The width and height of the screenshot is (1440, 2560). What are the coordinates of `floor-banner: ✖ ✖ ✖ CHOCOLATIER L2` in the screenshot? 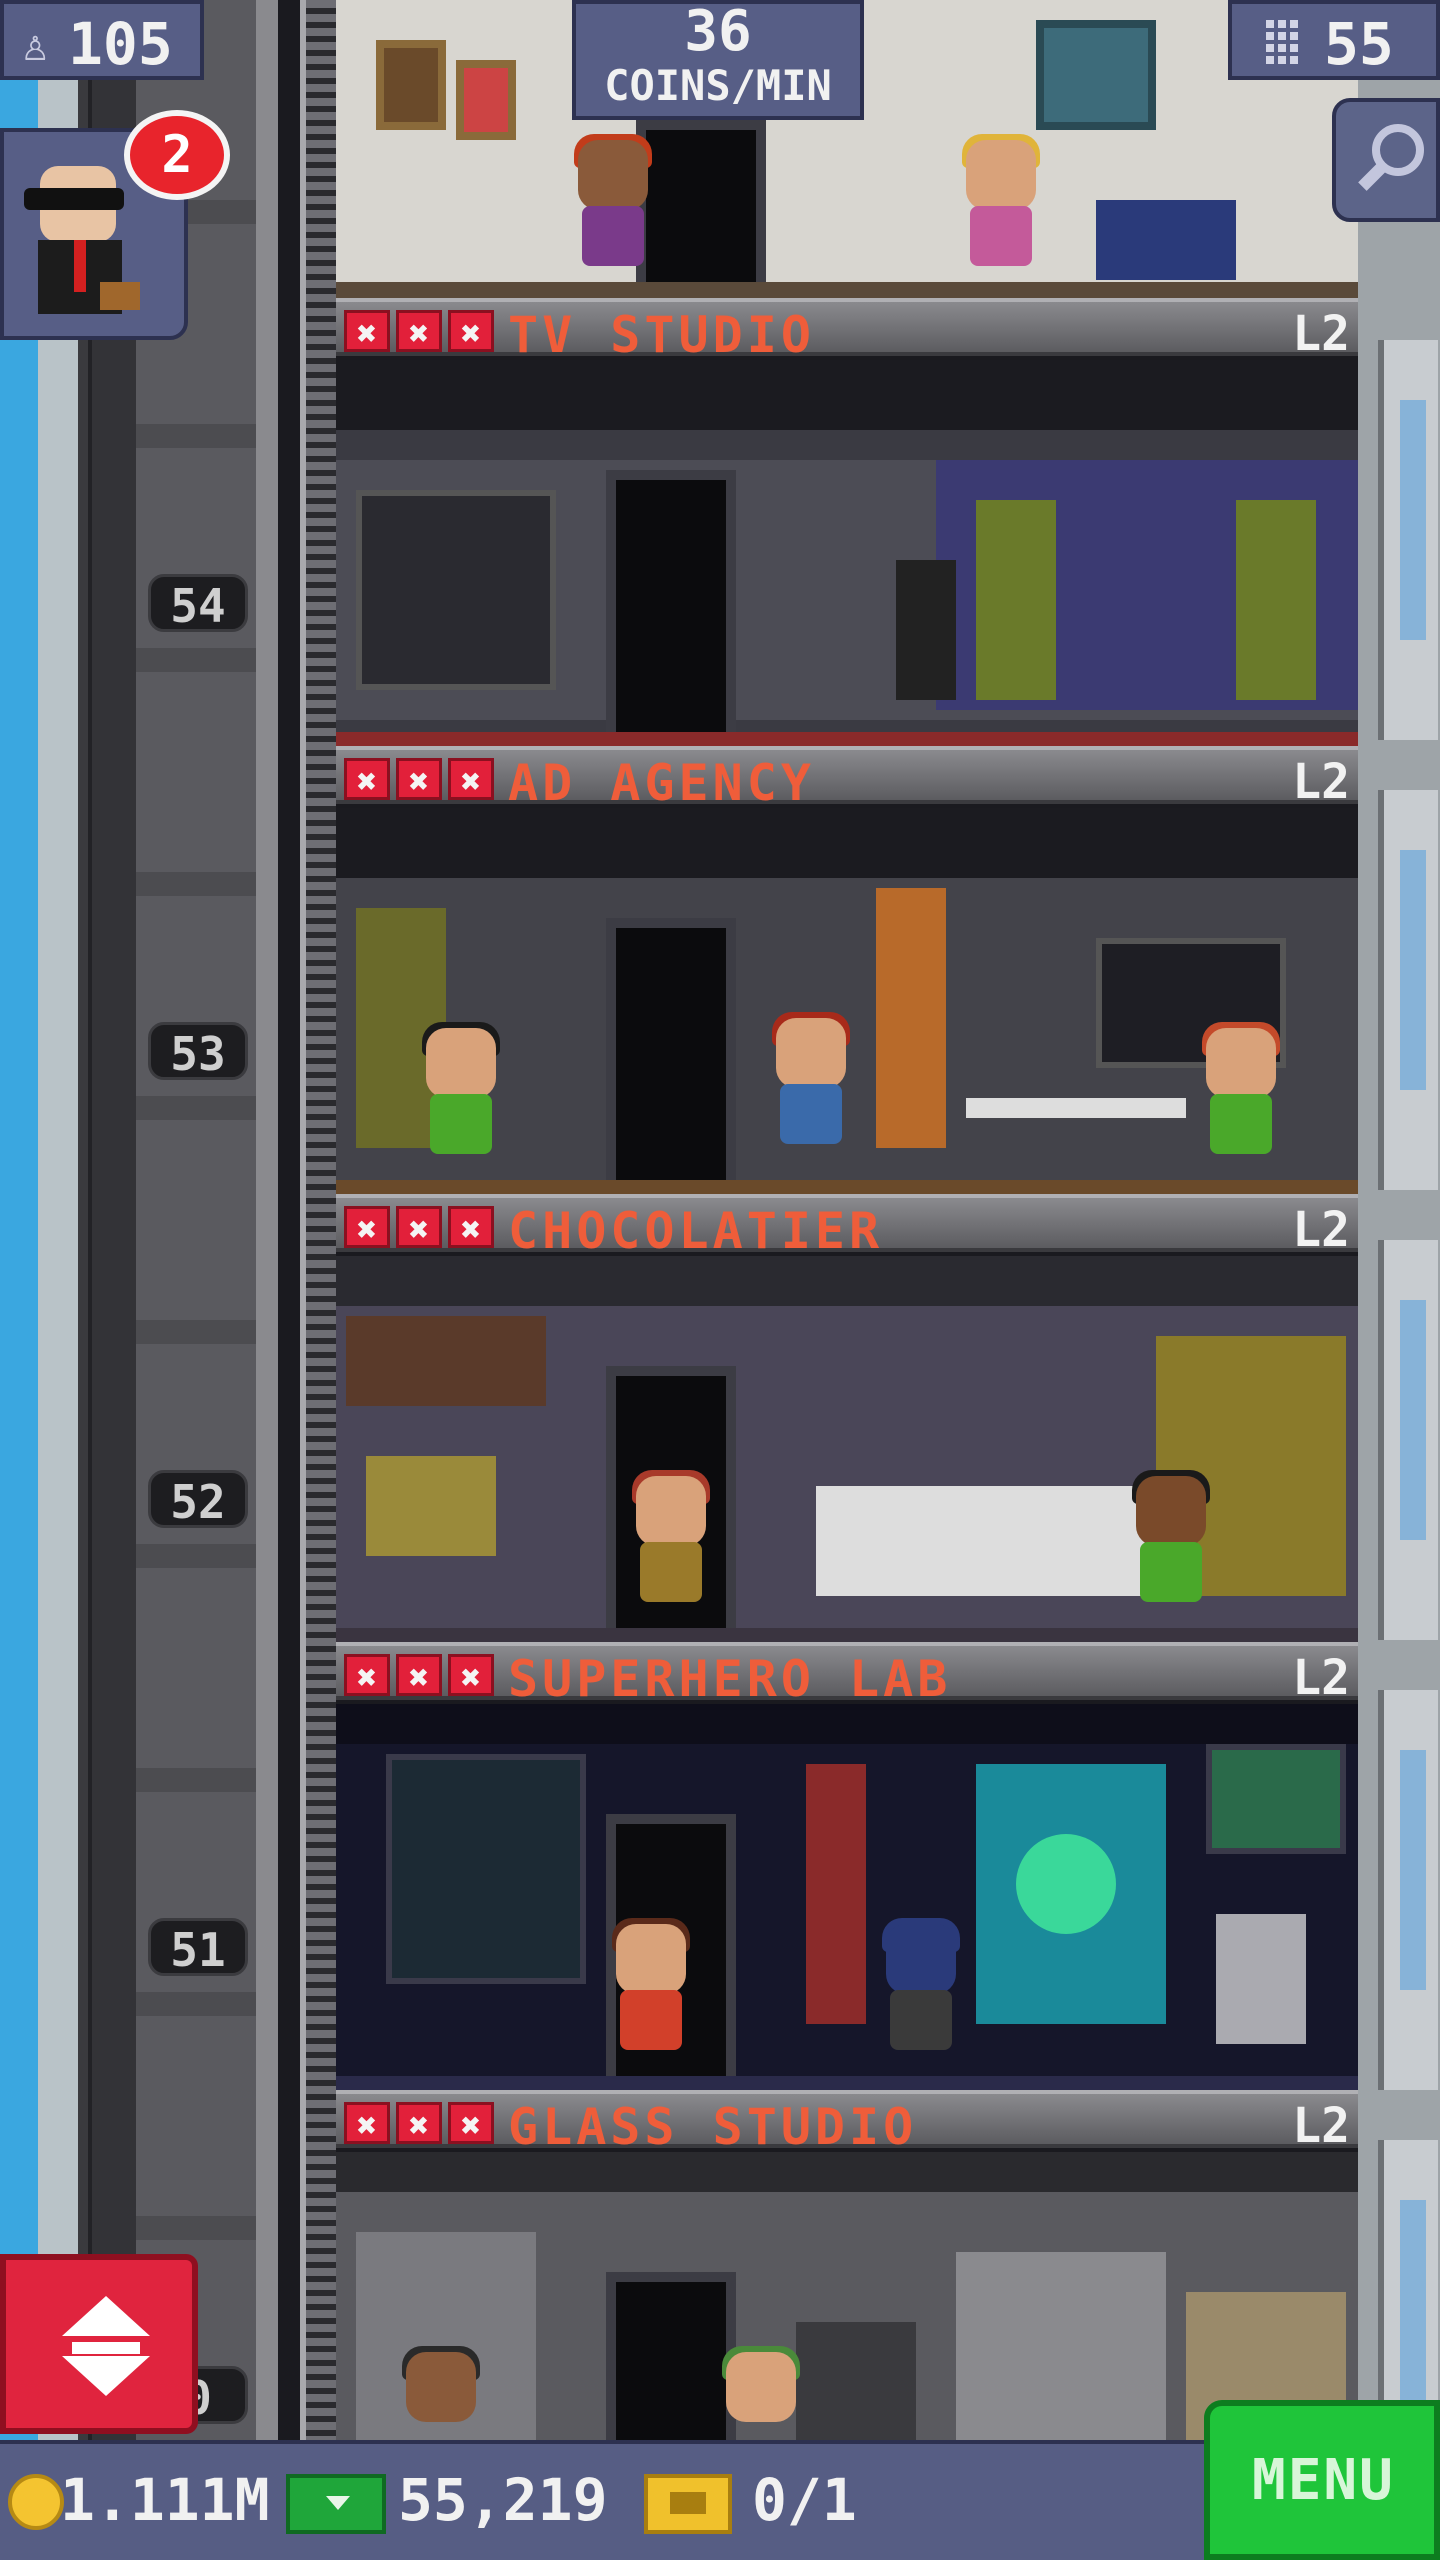 It's located at (847, 1227).